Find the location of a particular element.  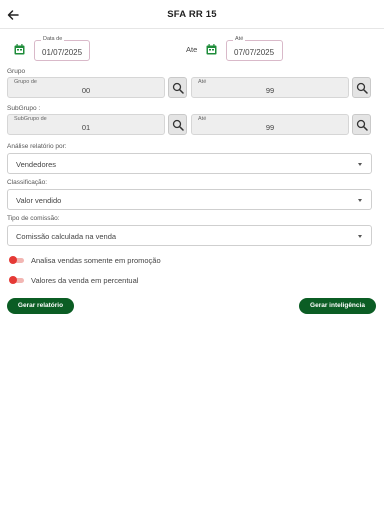

subgrupo-from-value: 01 is located at coordinates (86, 127).